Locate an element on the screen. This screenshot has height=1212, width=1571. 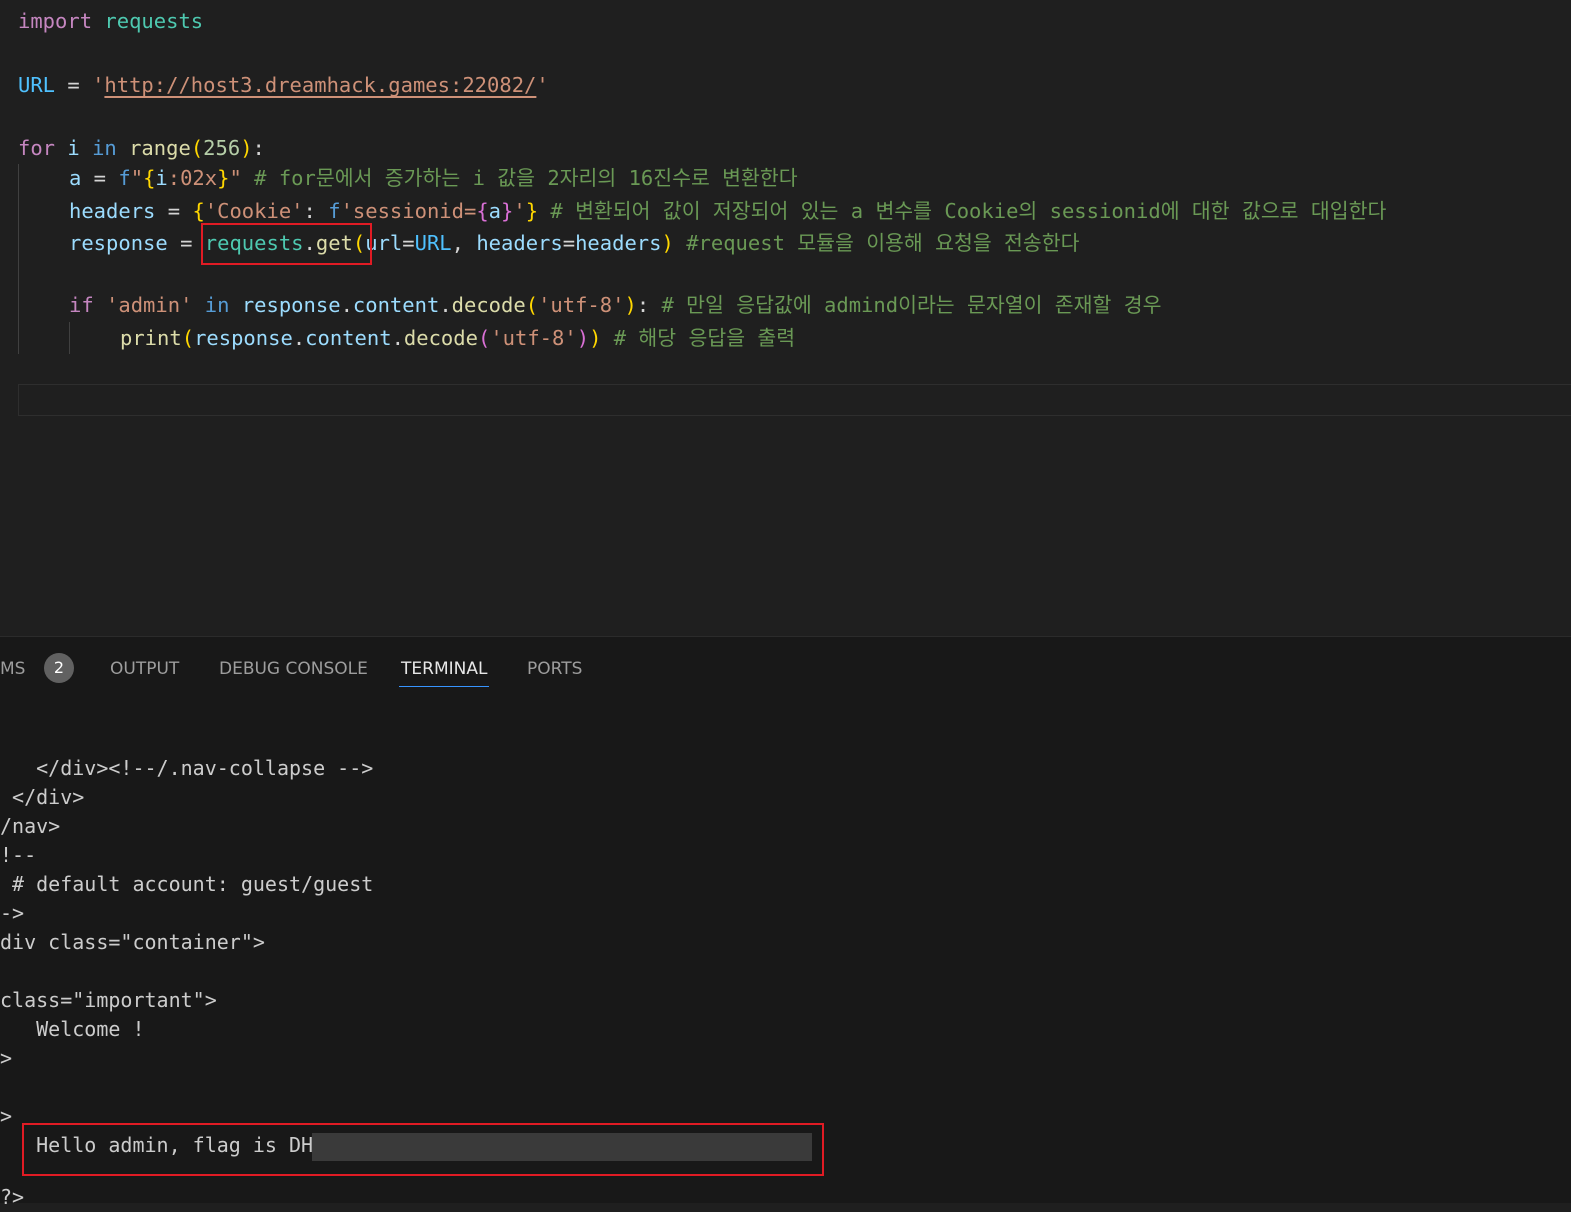
terminal-line: ?> is located at coordinates (12, 1197).